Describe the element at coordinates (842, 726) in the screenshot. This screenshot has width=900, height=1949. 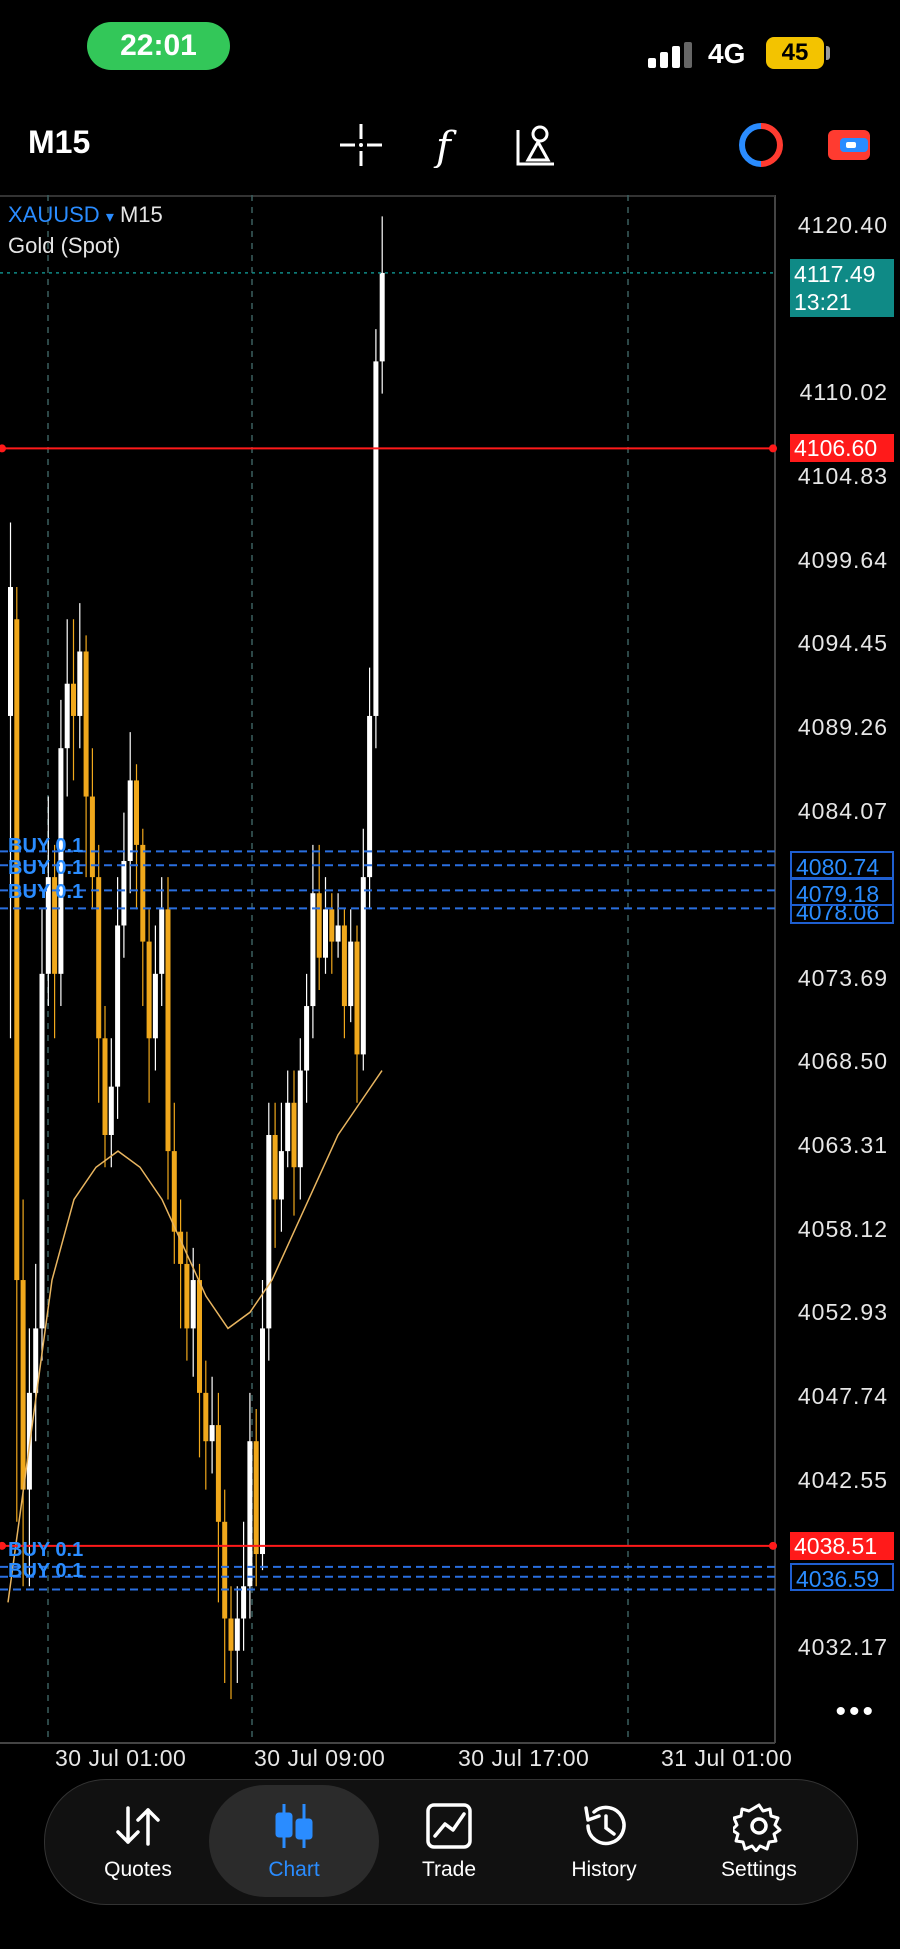
I see `price-axis-label: 4089.26` at that location.